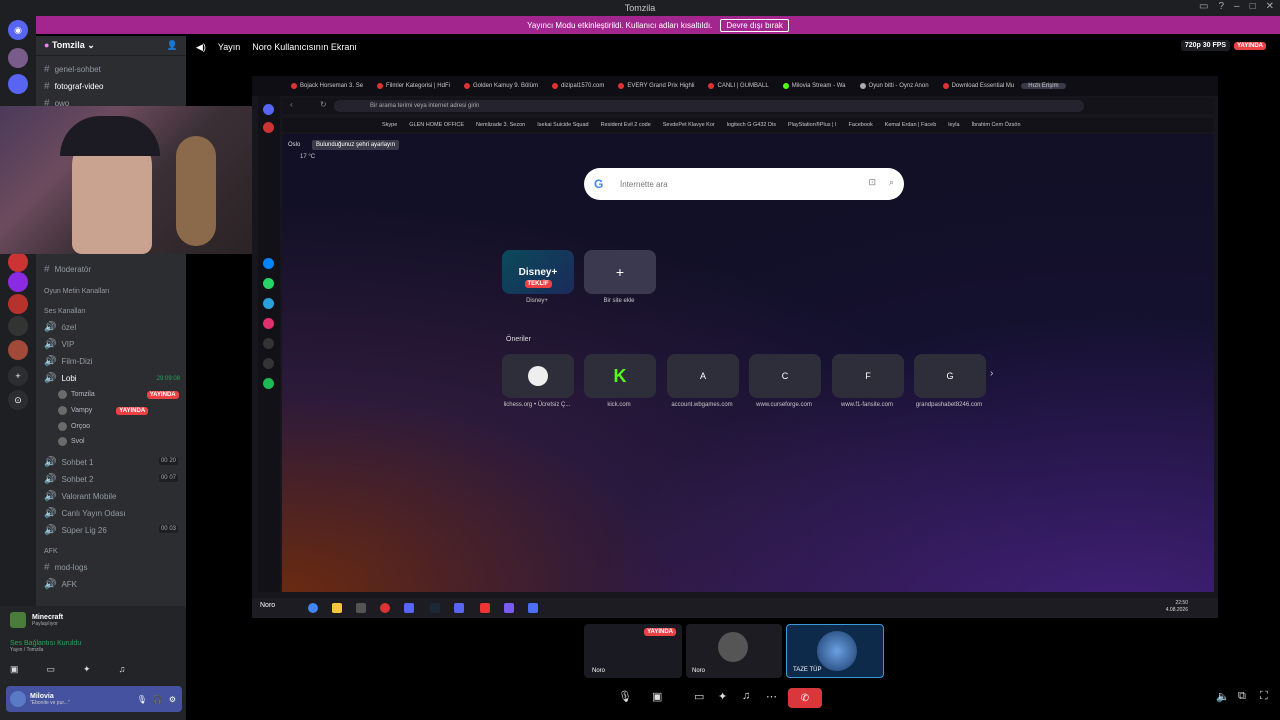  I want to click on voice-user: Svol, so click(71, 441).